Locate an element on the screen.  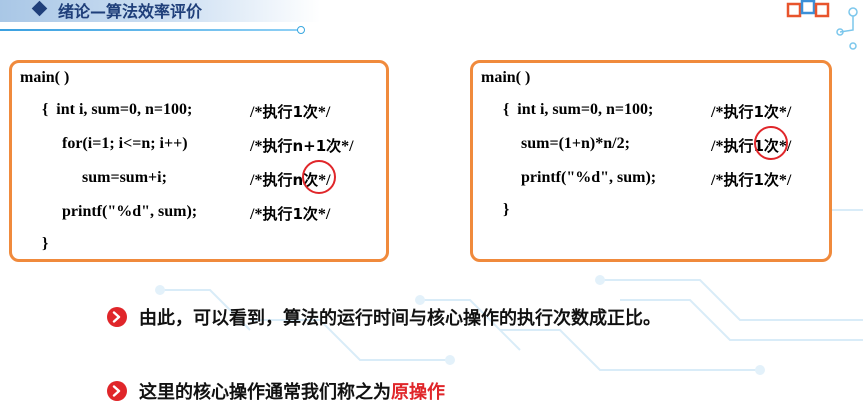
slide-title: 绪论—算法效率评价 is located at coordinates (130, 11).